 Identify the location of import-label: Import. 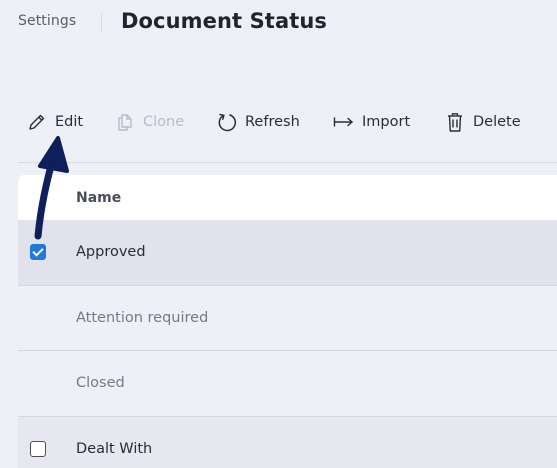
(386, 122).